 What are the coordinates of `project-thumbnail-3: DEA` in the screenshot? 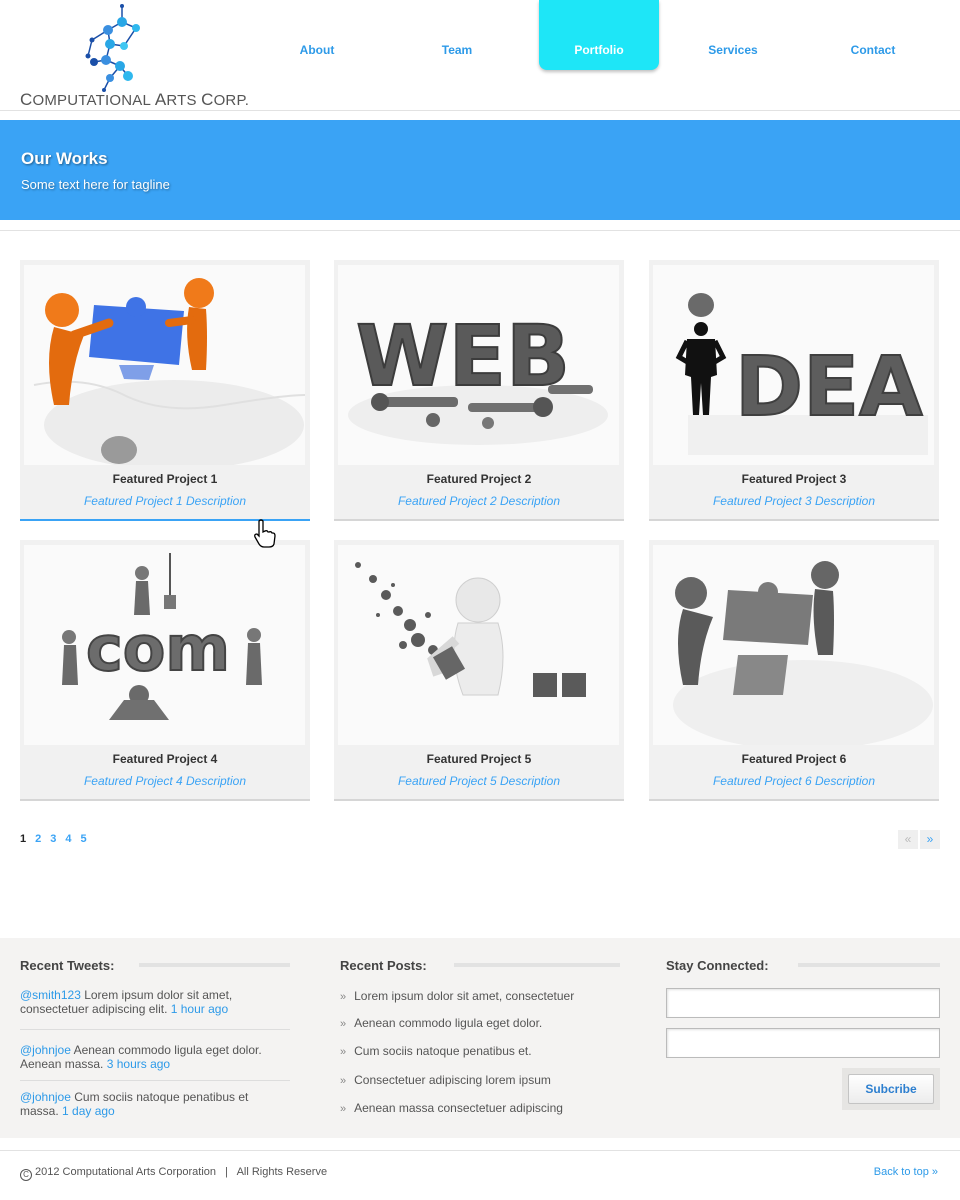 It's located at (793, 365).